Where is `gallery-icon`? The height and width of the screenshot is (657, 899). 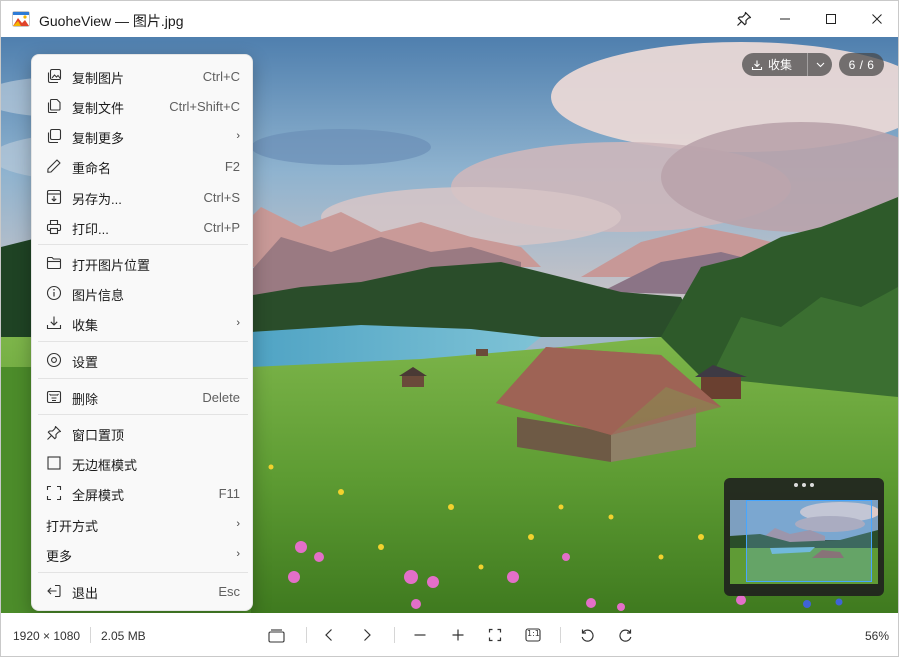
gallery-icon is located at coordinates (276, 635).